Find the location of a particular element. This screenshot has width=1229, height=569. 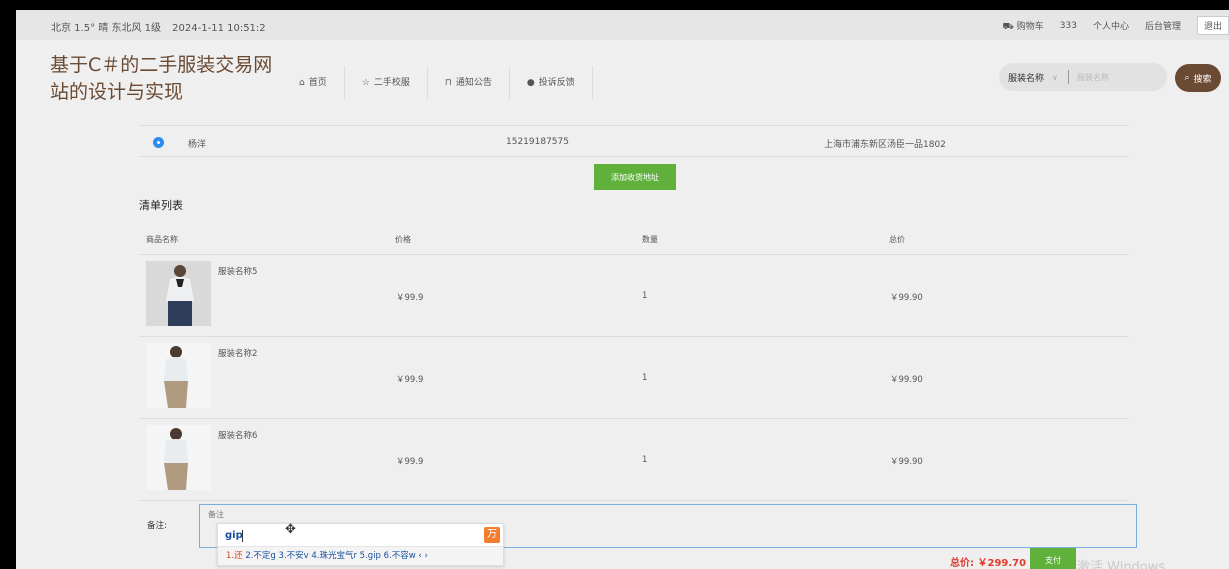

nav-item-feedback: ● 投诉反馈 is located at coordinates (551, 83).